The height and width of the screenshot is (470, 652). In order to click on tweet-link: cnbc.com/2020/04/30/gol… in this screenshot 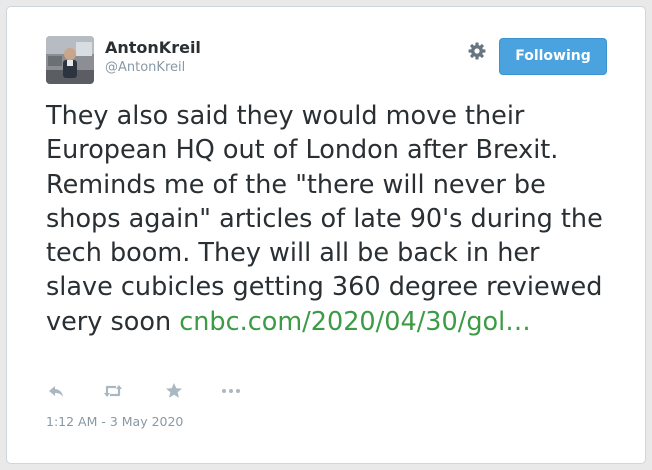, I will do `click(354, 322)`.